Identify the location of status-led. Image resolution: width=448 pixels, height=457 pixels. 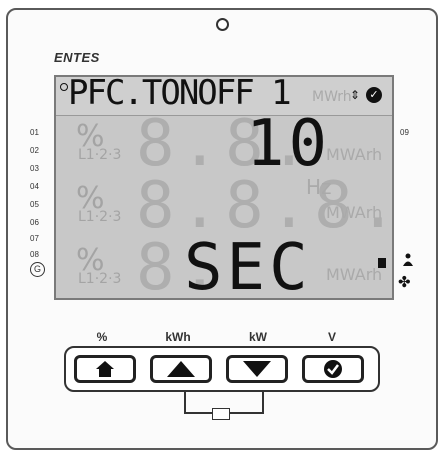
(222, 24).